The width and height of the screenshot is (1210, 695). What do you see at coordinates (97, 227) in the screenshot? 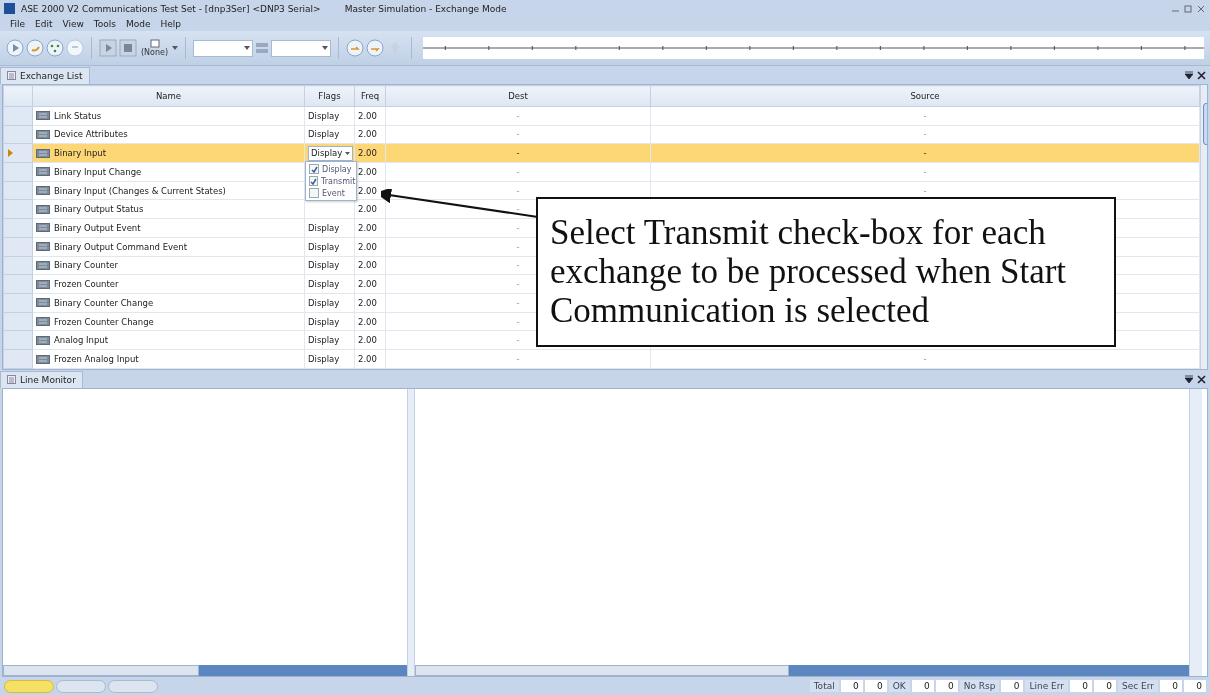
I see `exchange-name: Binary Output Event` at bounding box center [97, 227].